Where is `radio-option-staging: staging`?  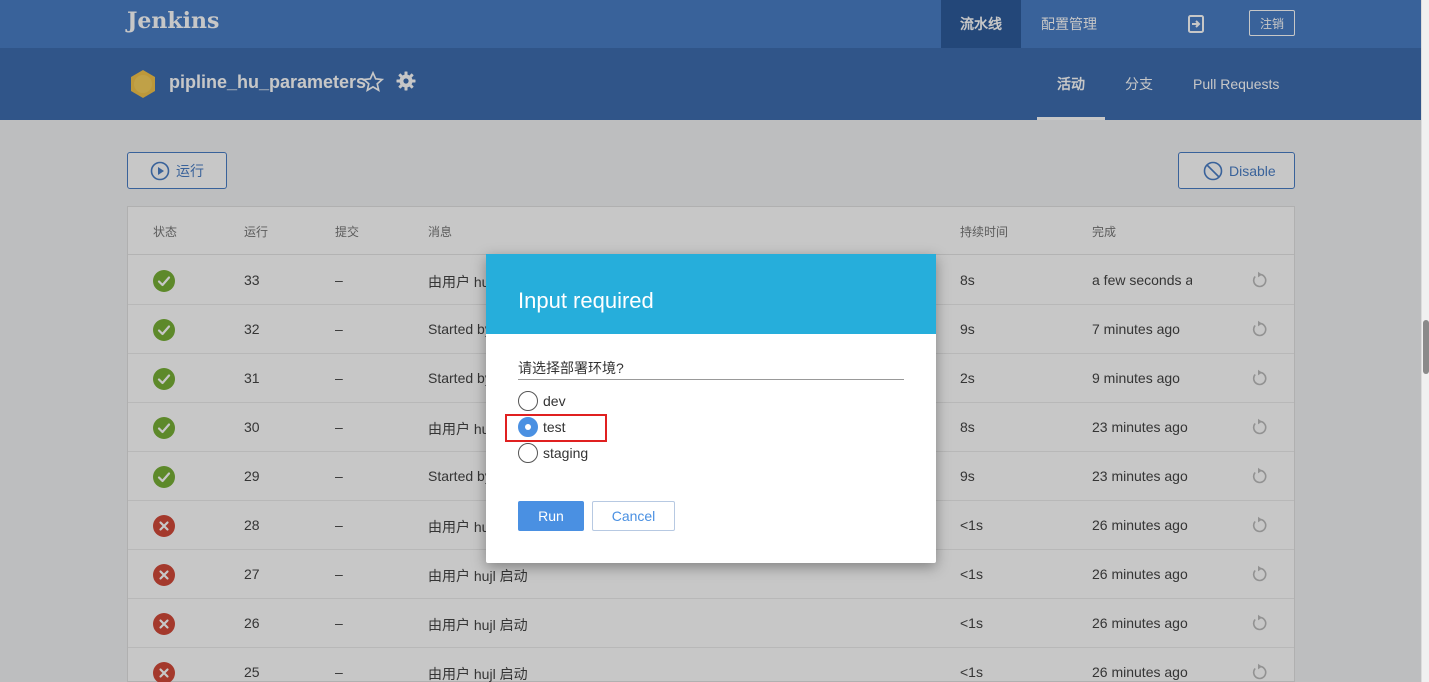
radio-option-staging: staging is located at coordinates (553, 453).